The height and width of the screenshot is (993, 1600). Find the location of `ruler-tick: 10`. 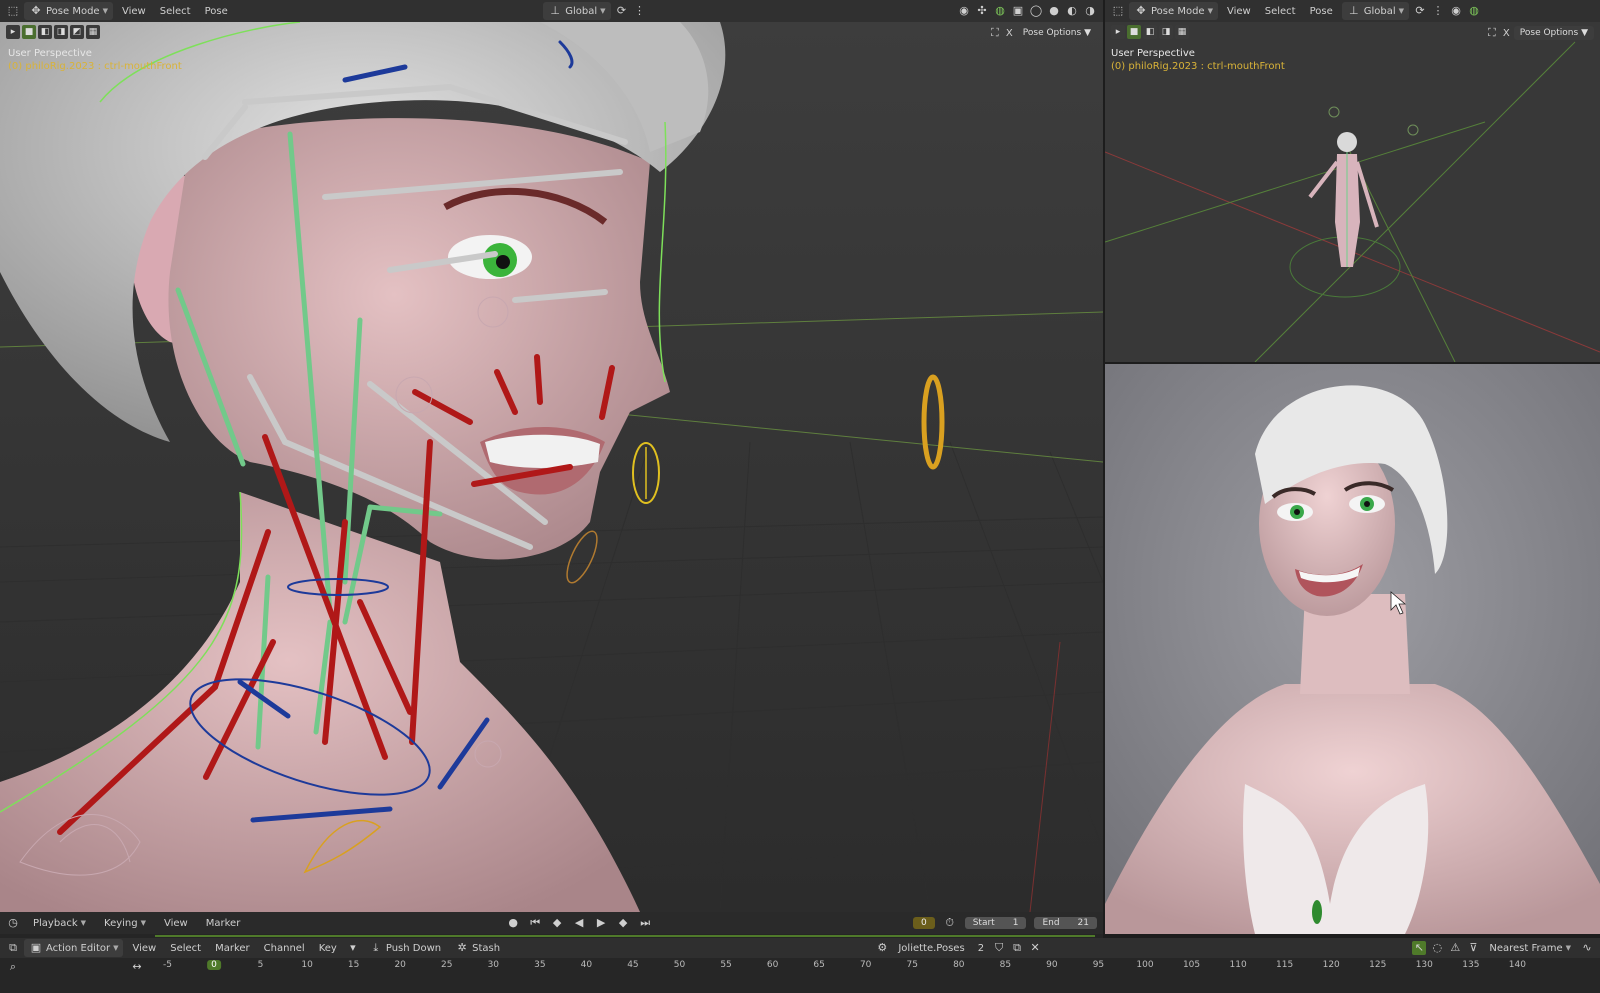

ruler-tick: 10 is located at coordinates (307, 965).